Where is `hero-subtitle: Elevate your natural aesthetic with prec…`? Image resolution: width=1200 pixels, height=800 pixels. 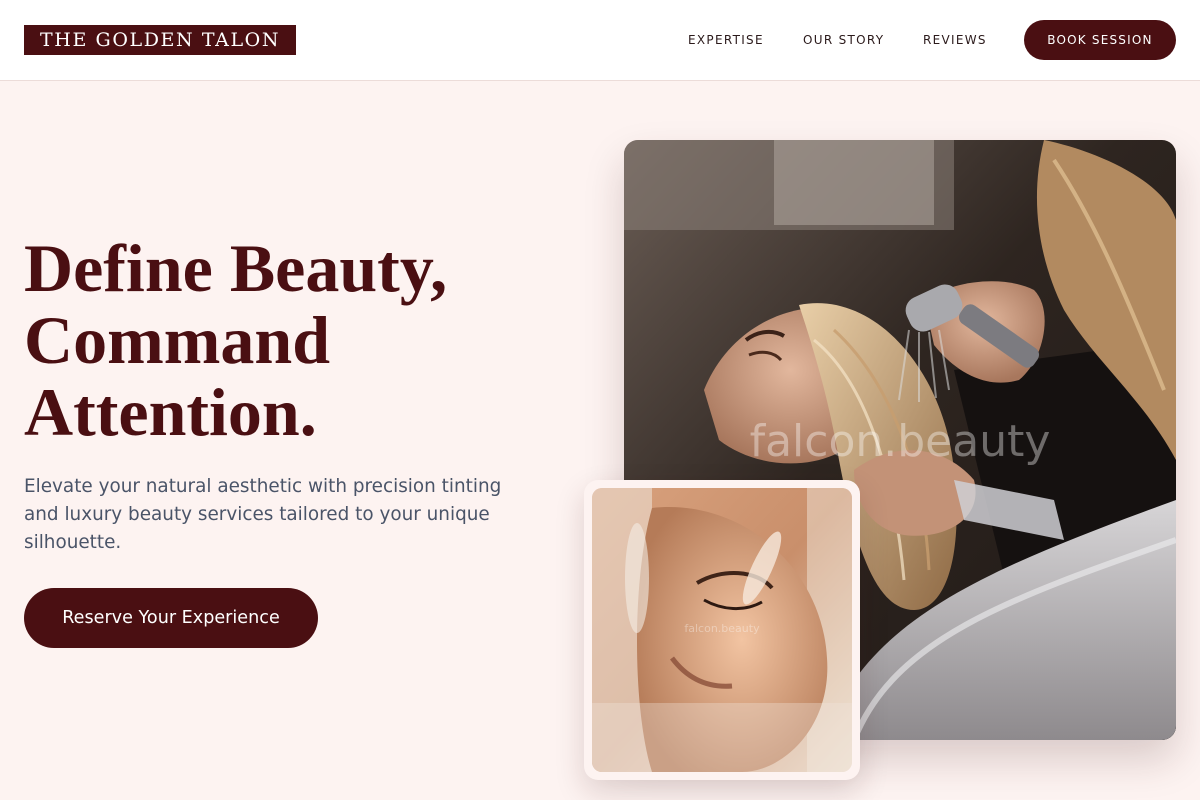 hero-subtitle: Elevate your natural aesthetic with prec… is located at coordinates (263, 514).